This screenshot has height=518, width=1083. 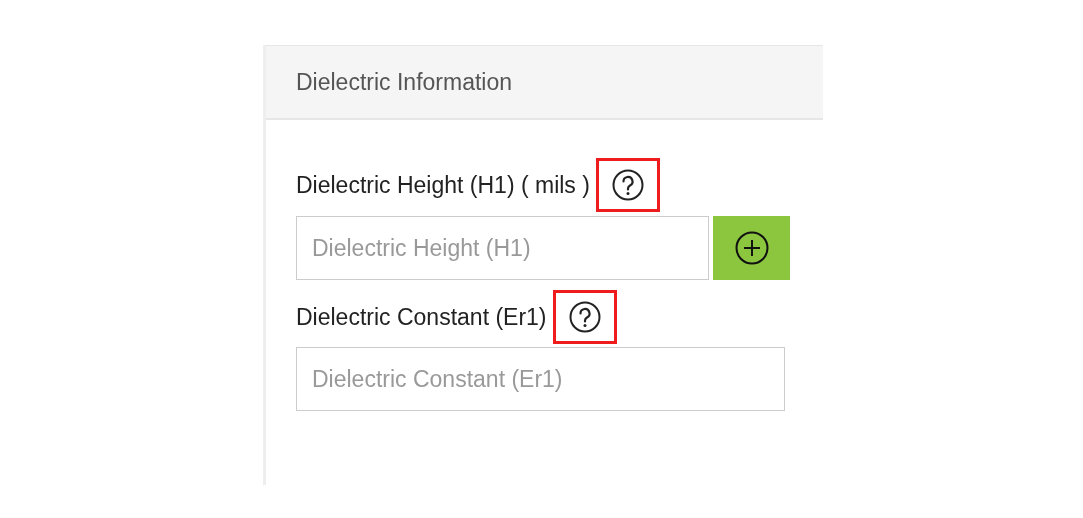 What do you see at coordinates (404, 82) in the screenshot?
I see `panel-title: Dielectric Information` at bounding box center [404, 82].